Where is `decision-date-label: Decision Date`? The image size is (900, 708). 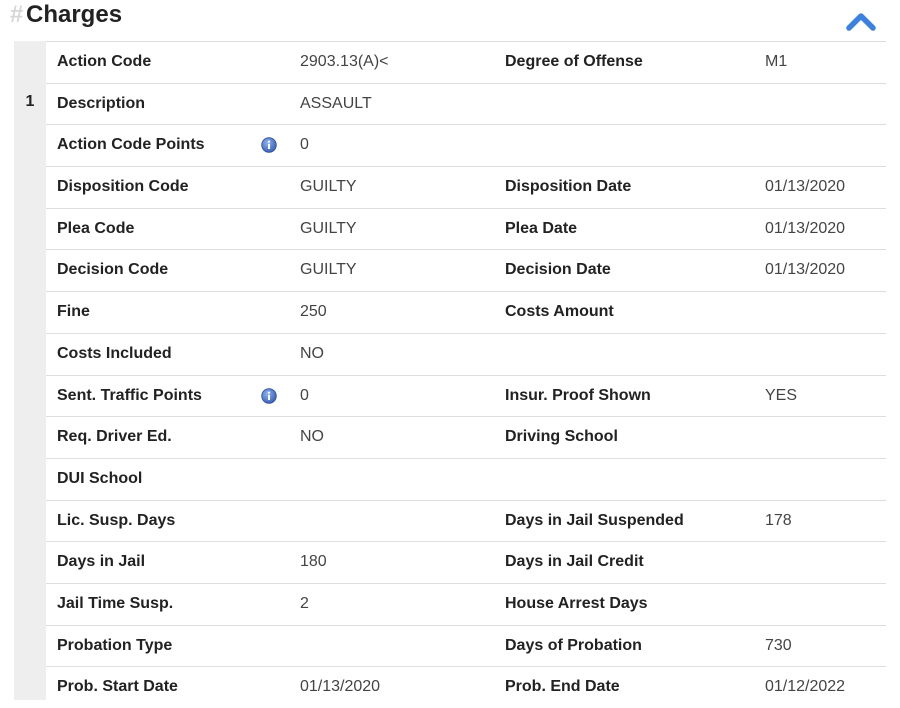 decision-date-label: Decision Date is located at coordinates (558, 270).